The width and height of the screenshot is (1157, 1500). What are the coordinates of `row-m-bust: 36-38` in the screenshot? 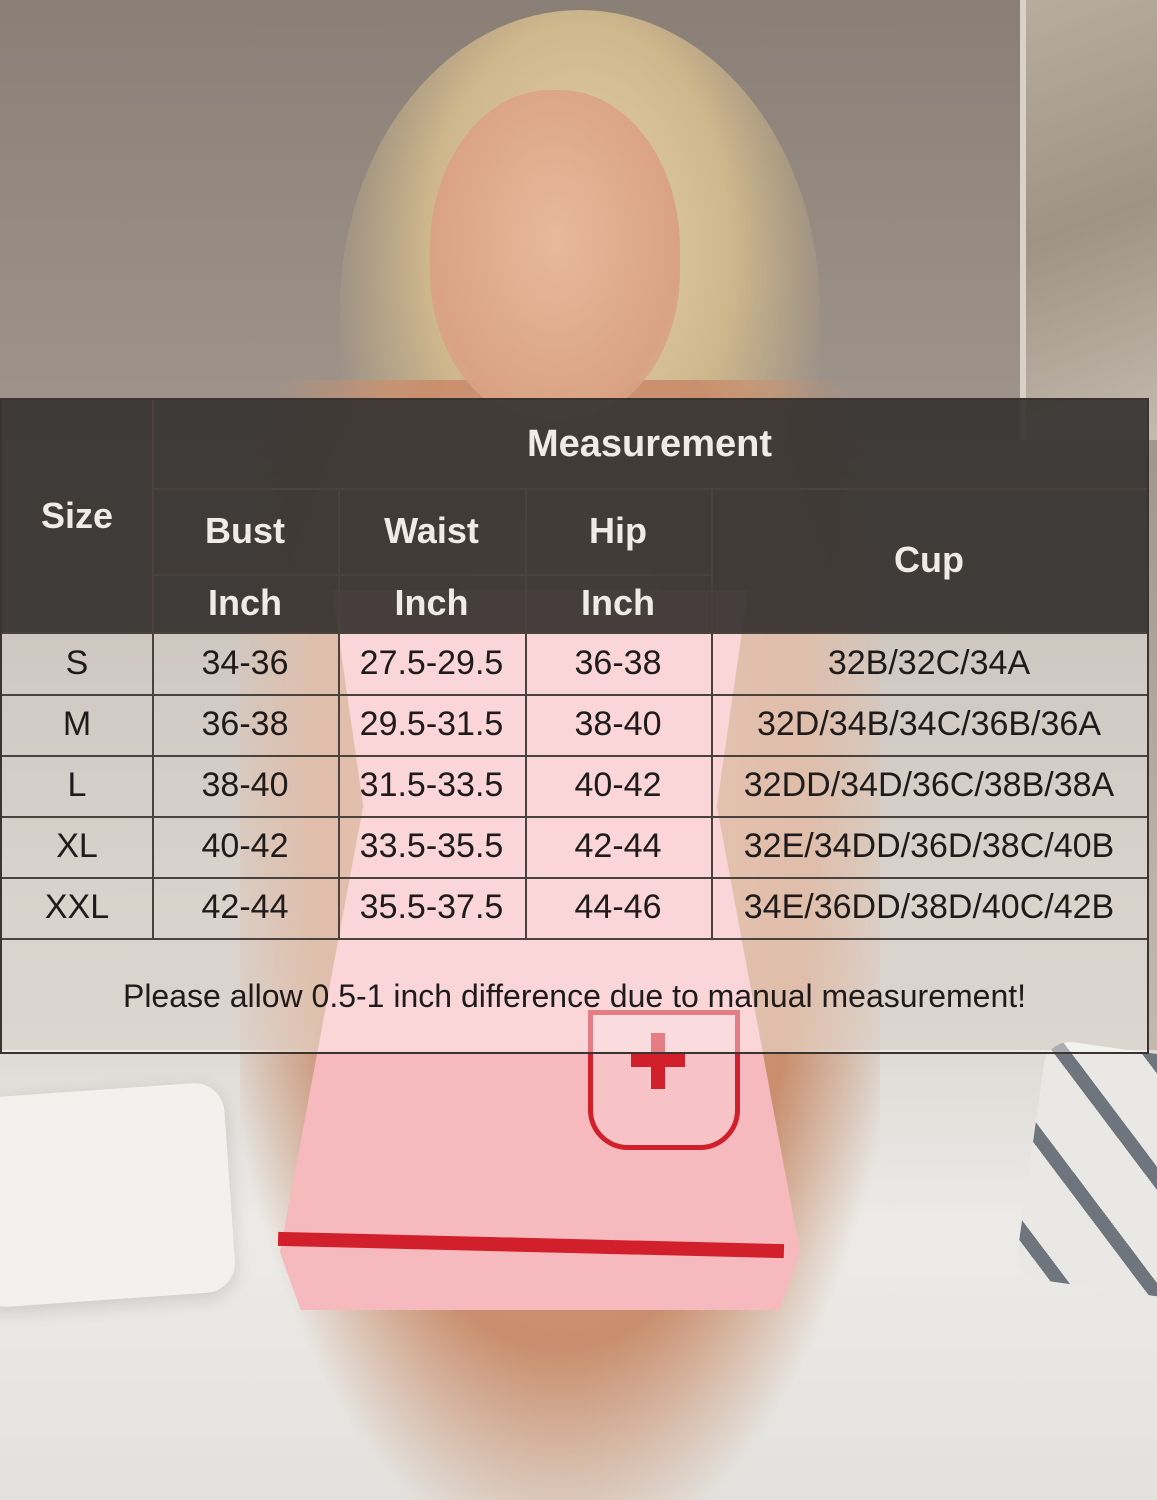 It's located at (245, 724).